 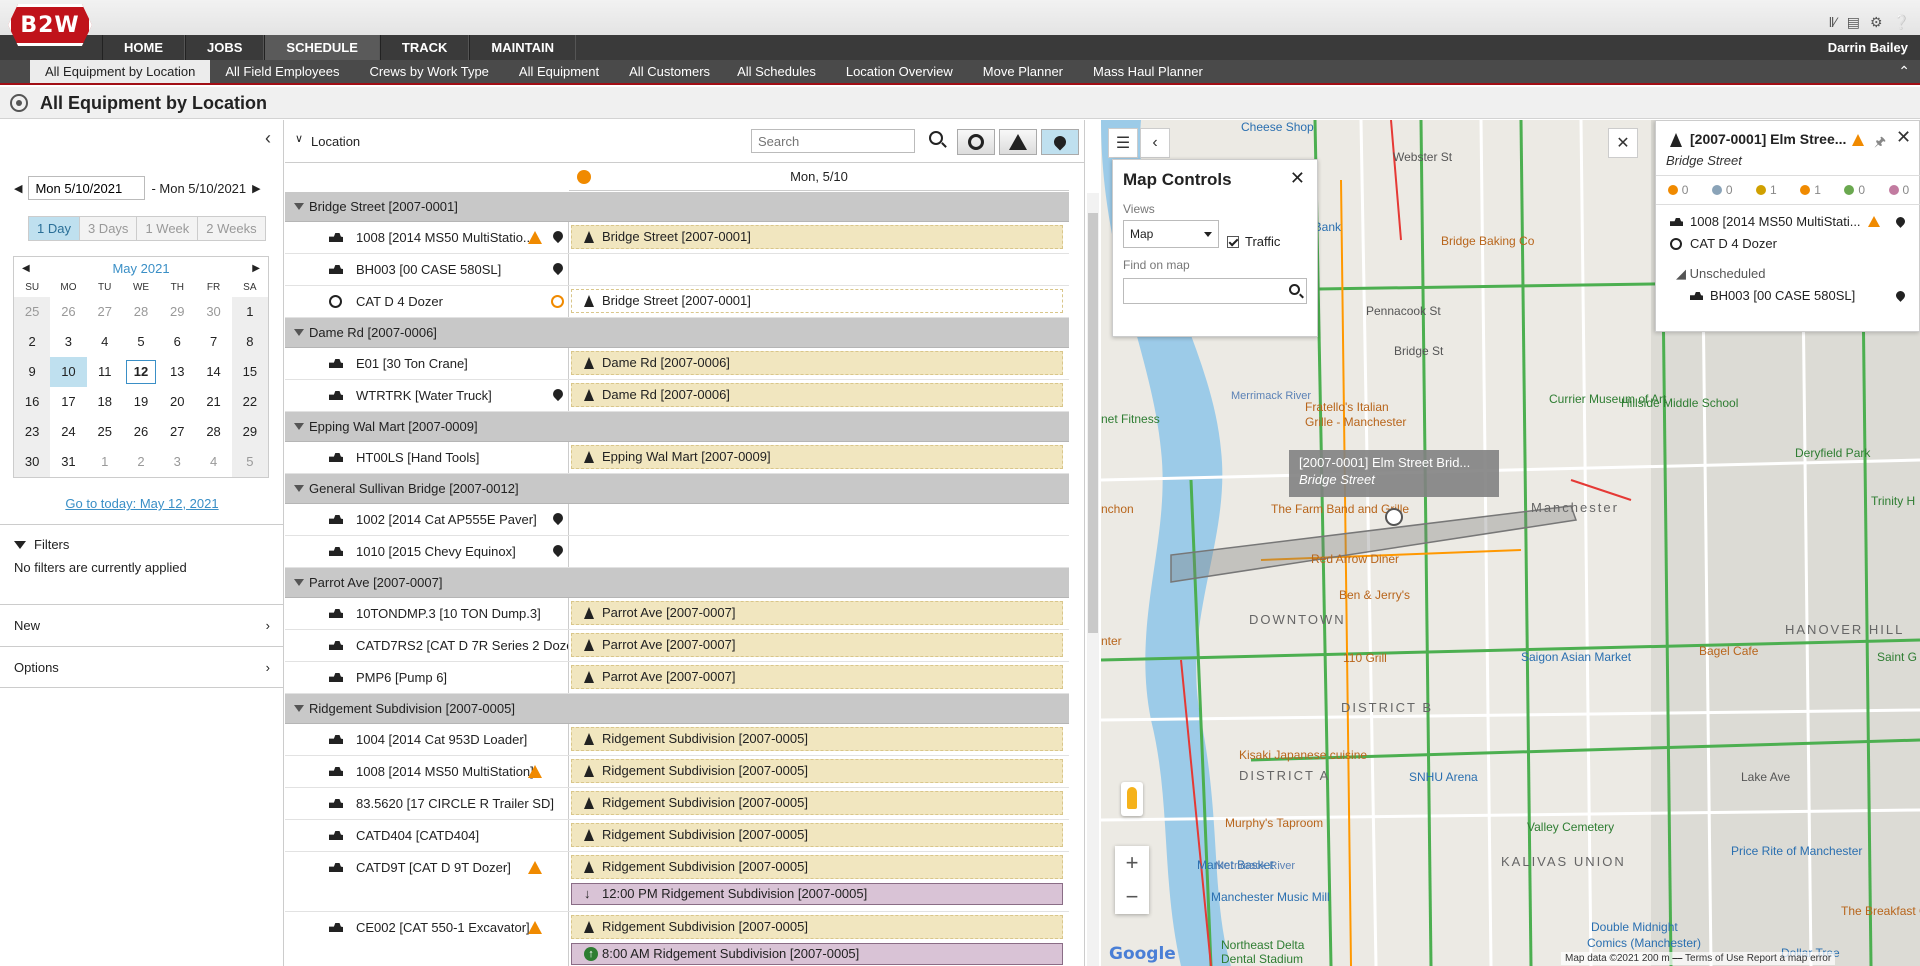 I want to click on map-toggle-button, so click(x=1060, y=142).